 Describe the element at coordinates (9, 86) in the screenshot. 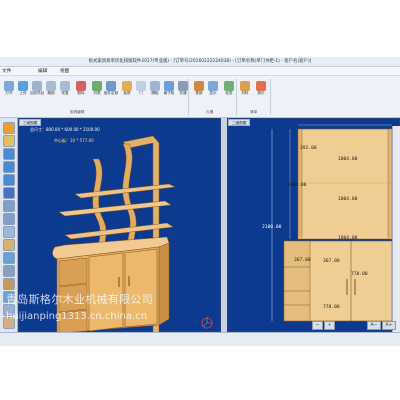

I see `open-icon` at that location.